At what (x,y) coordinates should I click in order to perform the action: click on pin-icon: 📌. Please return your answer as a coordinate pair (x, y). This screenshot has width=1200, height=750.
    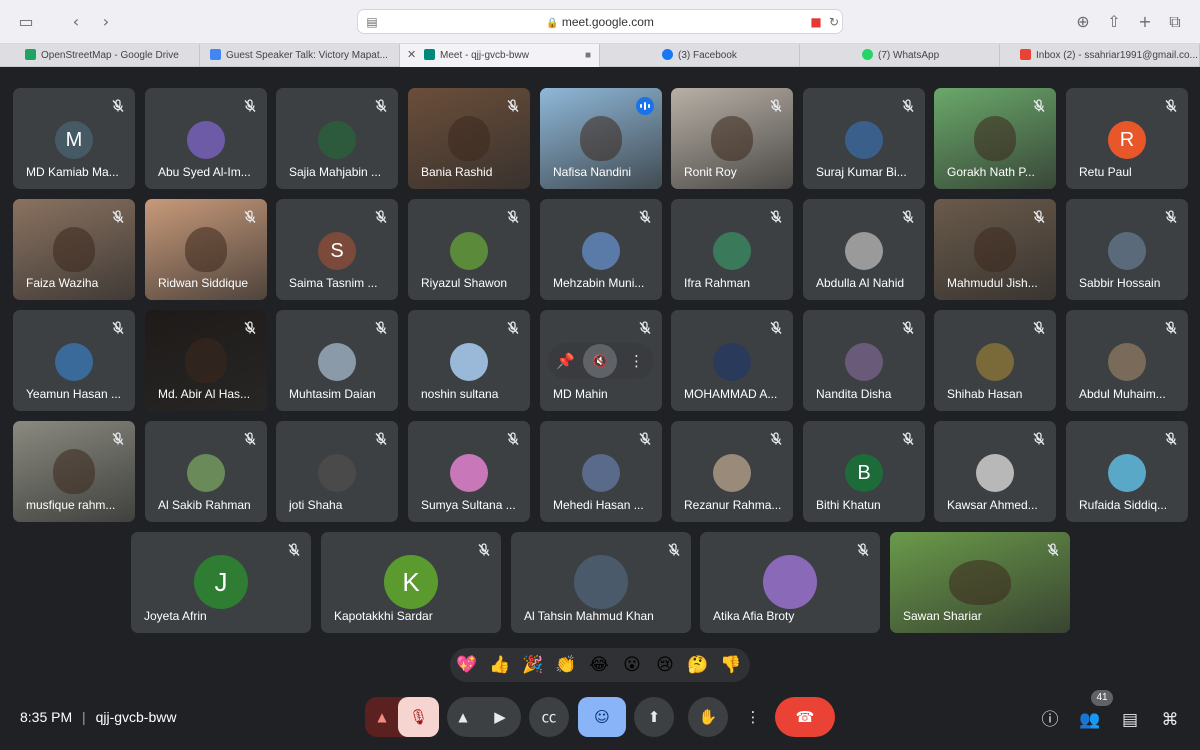
    Looking at the image, I should click on (565, 361).